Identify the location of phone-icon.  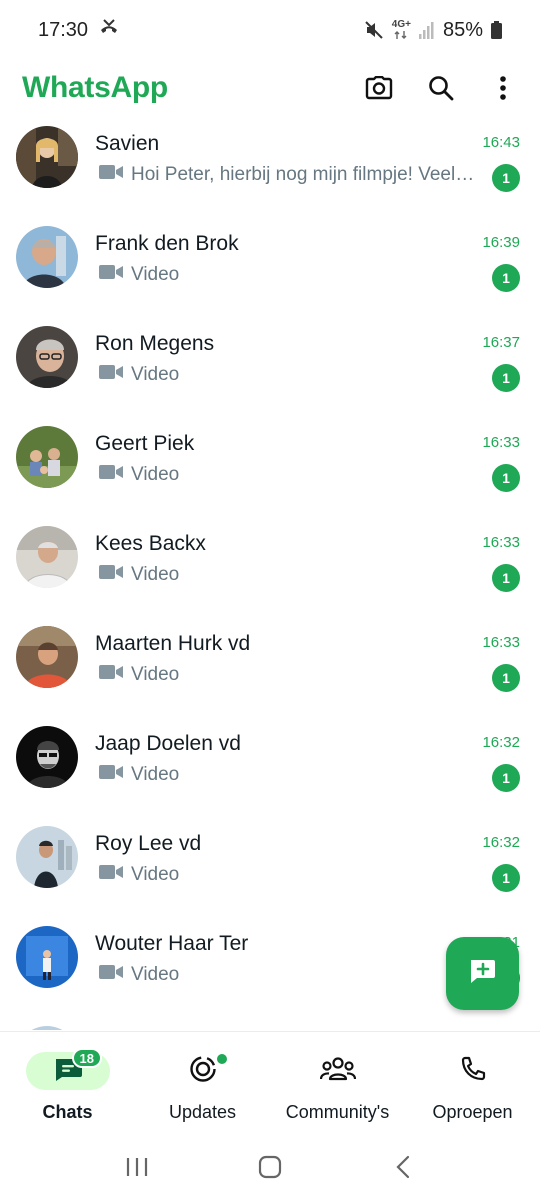
(473, 1071).